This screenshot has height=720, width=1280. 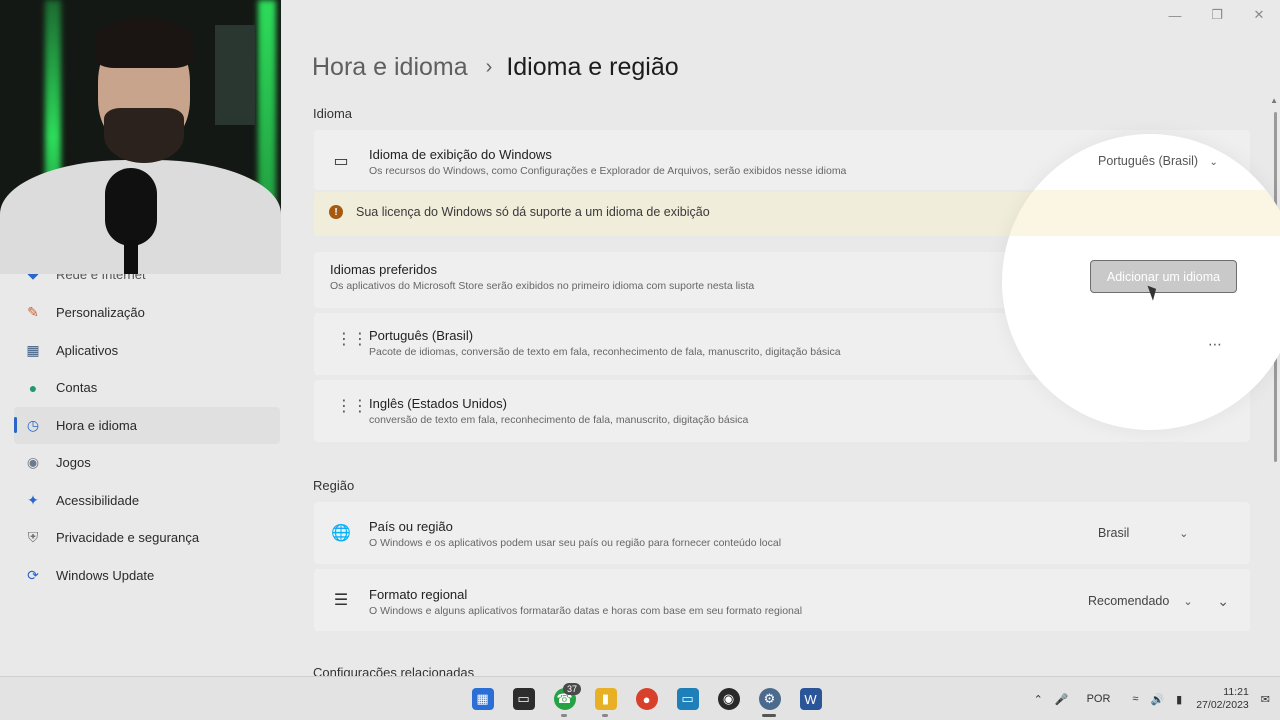 I want to click on sidebar-item-privacy: ⛨ Privacidade e segurança, so click(x=145, y=538).